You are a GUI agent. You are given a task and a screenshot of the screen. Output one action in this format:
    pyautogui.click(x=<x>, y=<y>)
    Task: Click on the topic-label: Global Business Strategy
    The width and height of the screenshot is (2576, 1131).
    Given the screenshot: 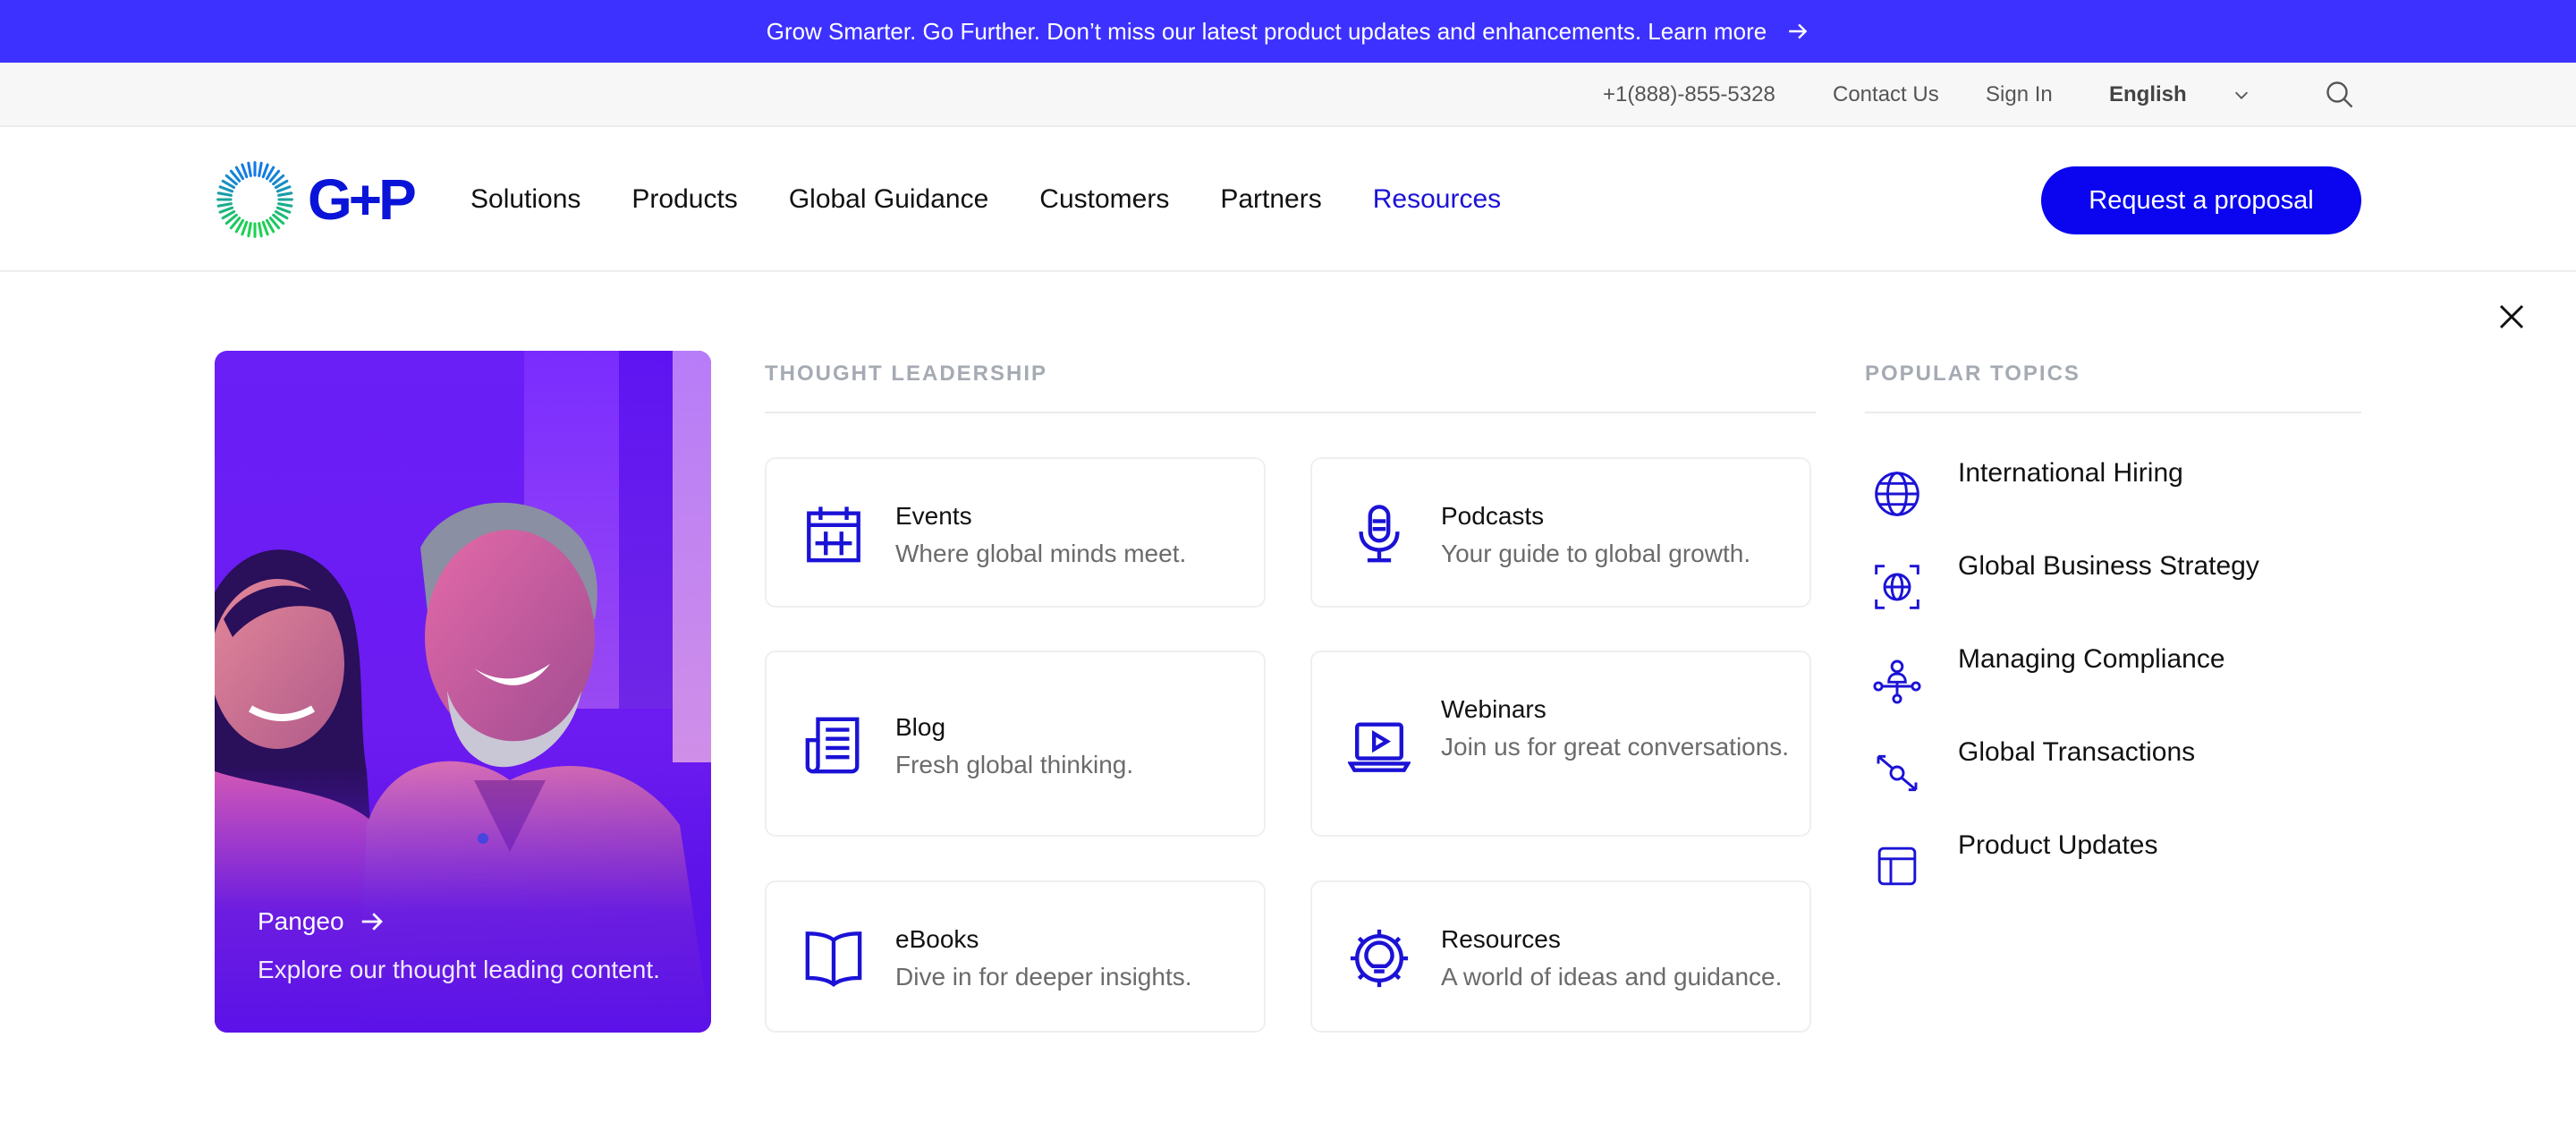 What is the action you would take?
    pyautogui.click(x=2108, y=566)
    